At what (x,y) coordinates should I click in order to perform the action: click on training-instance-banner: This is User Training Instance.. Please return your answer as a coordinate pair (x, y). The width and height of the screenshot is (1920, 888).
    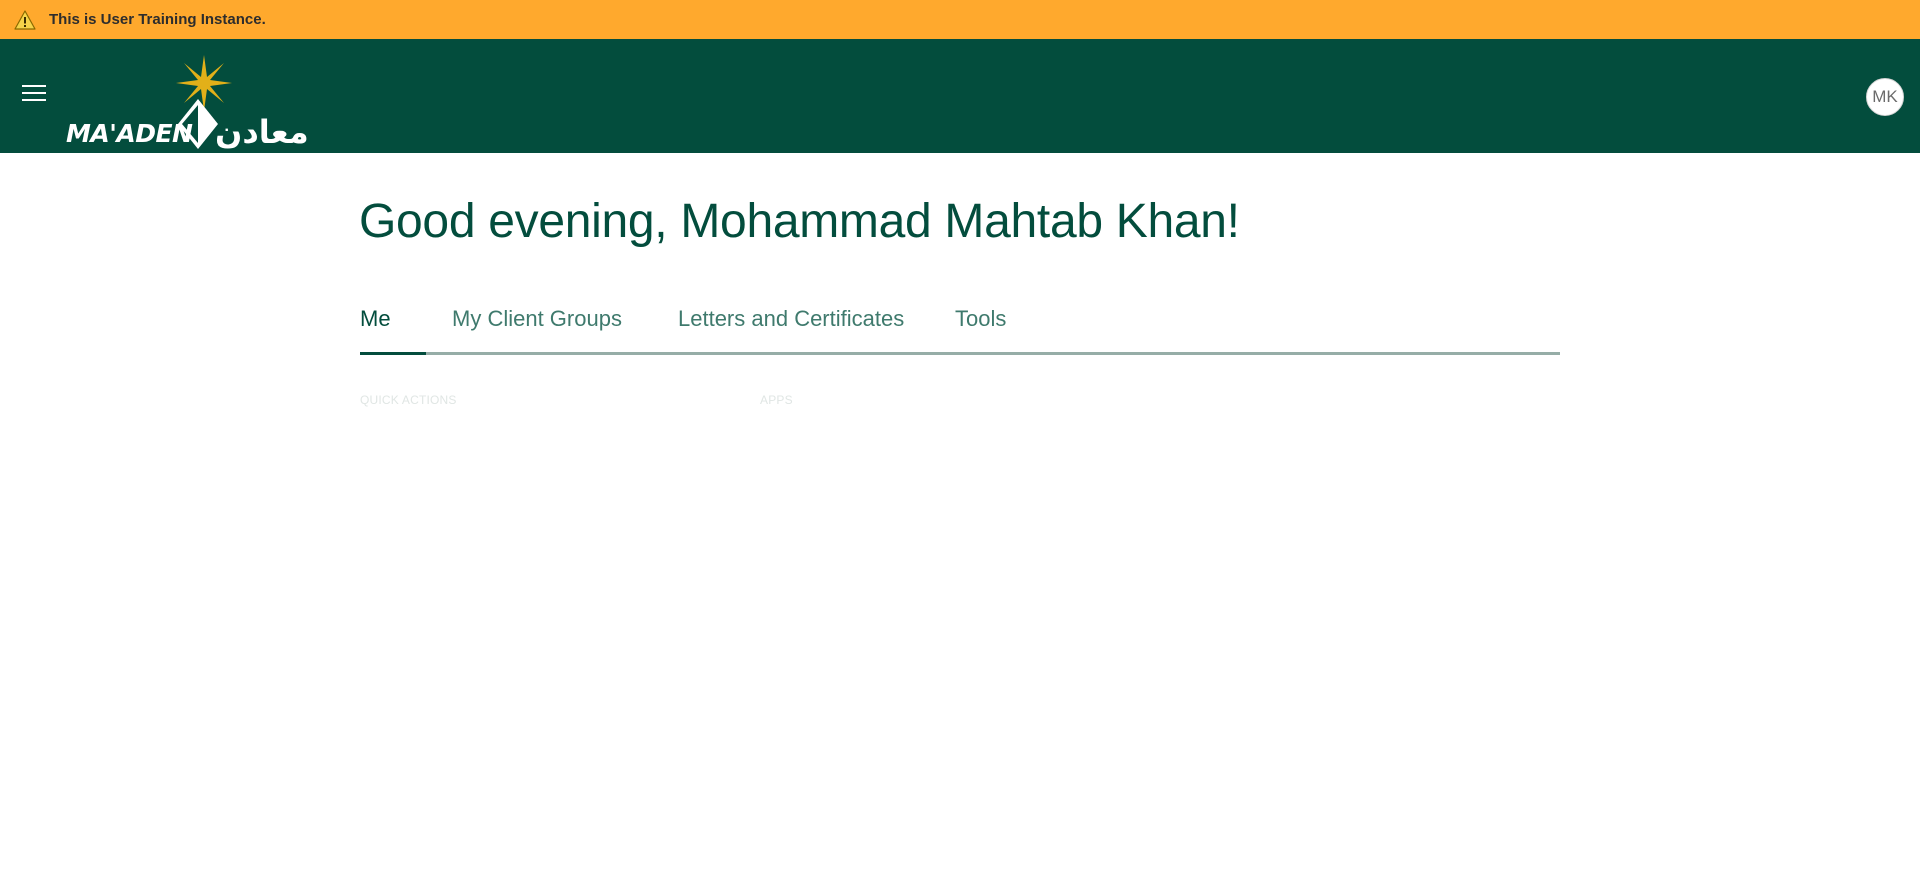
    Looking at the image, I should click on (960, 19).